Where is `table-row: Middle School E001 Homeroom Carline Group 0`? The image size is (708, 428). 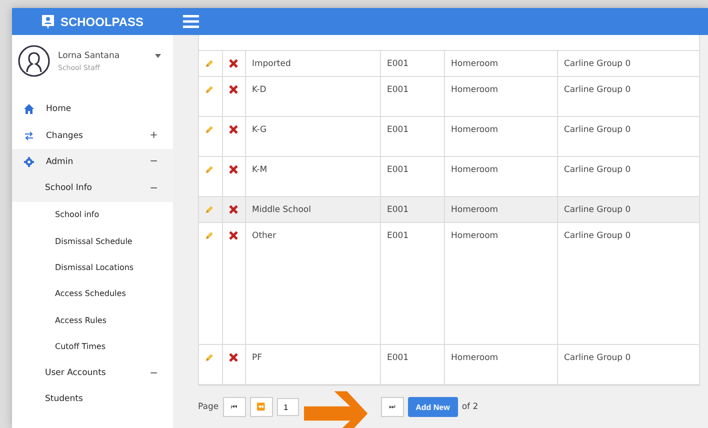 table-row: Middle School E001 Homeroom Carline Group 0 is located at coordinates (449, 210).